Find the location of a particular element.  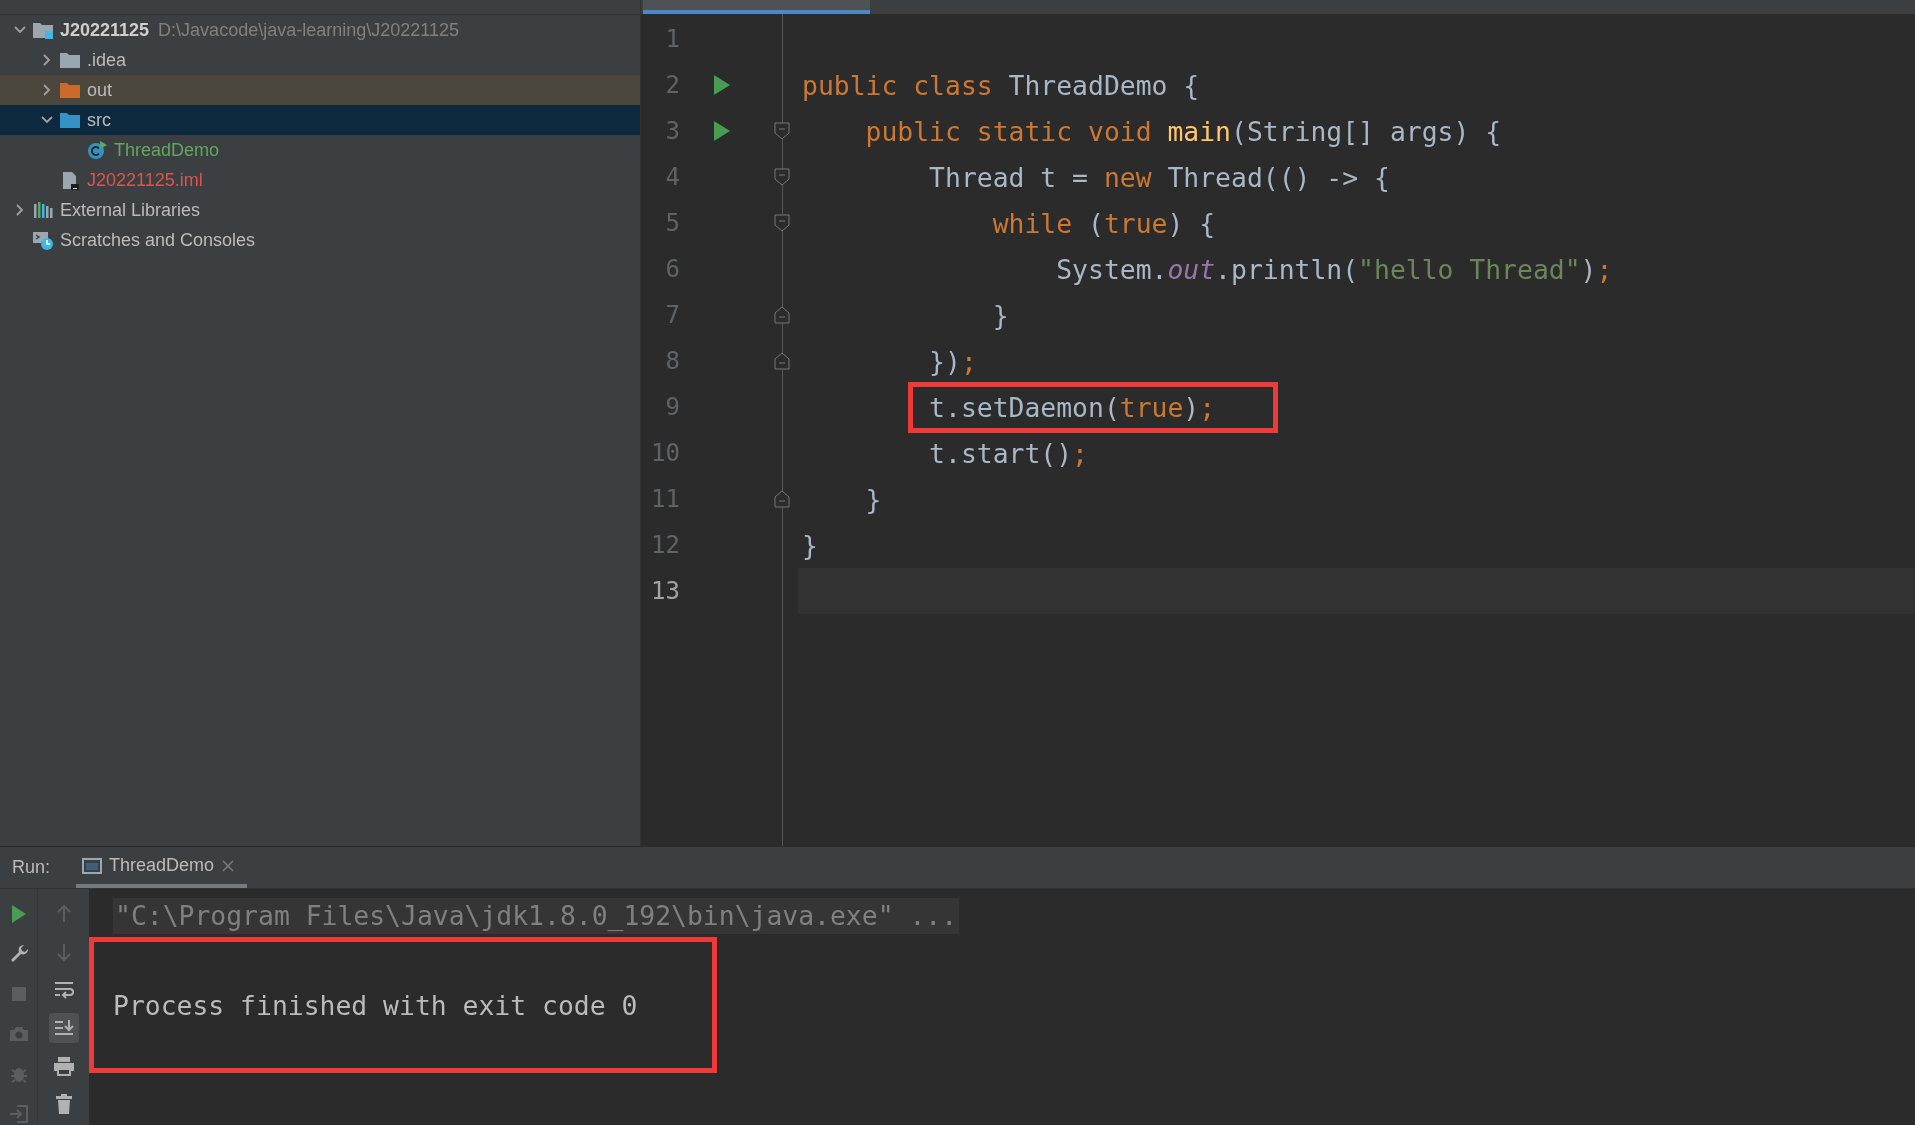

console-icon is located at coordinates (92, 865).